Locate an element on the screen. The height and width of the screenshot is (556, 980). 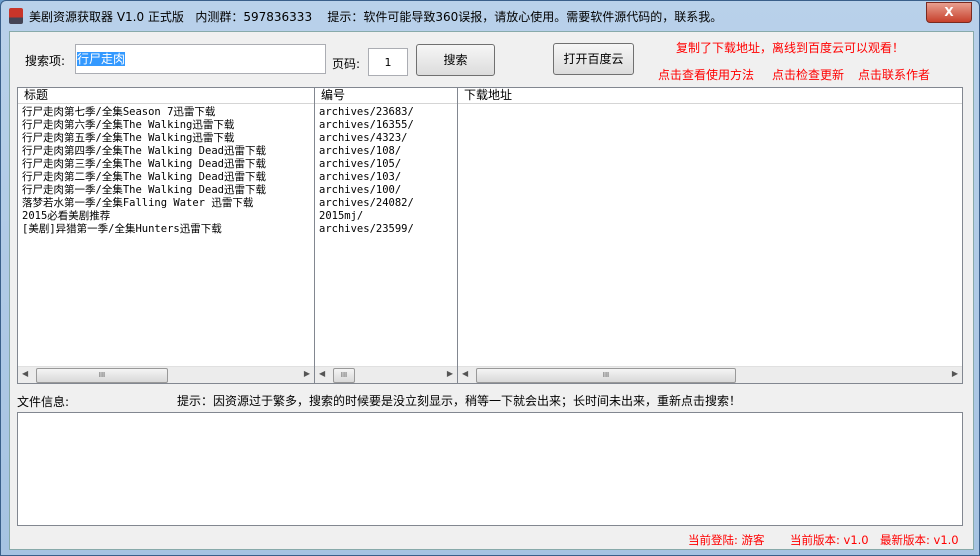
list-item-id: archives/16355/ is located at coordinates (386, 125).